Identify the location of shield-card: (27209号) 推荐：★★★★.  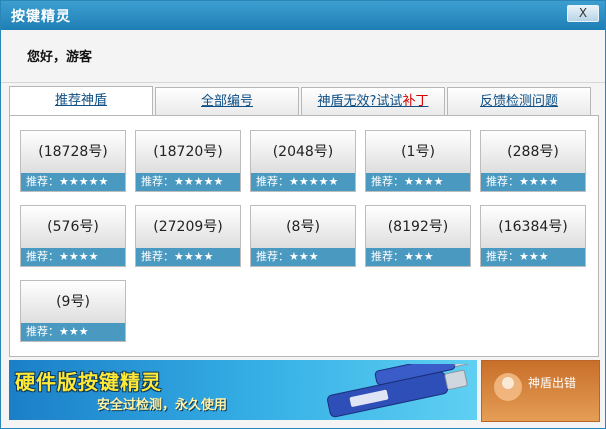
(188, 236).